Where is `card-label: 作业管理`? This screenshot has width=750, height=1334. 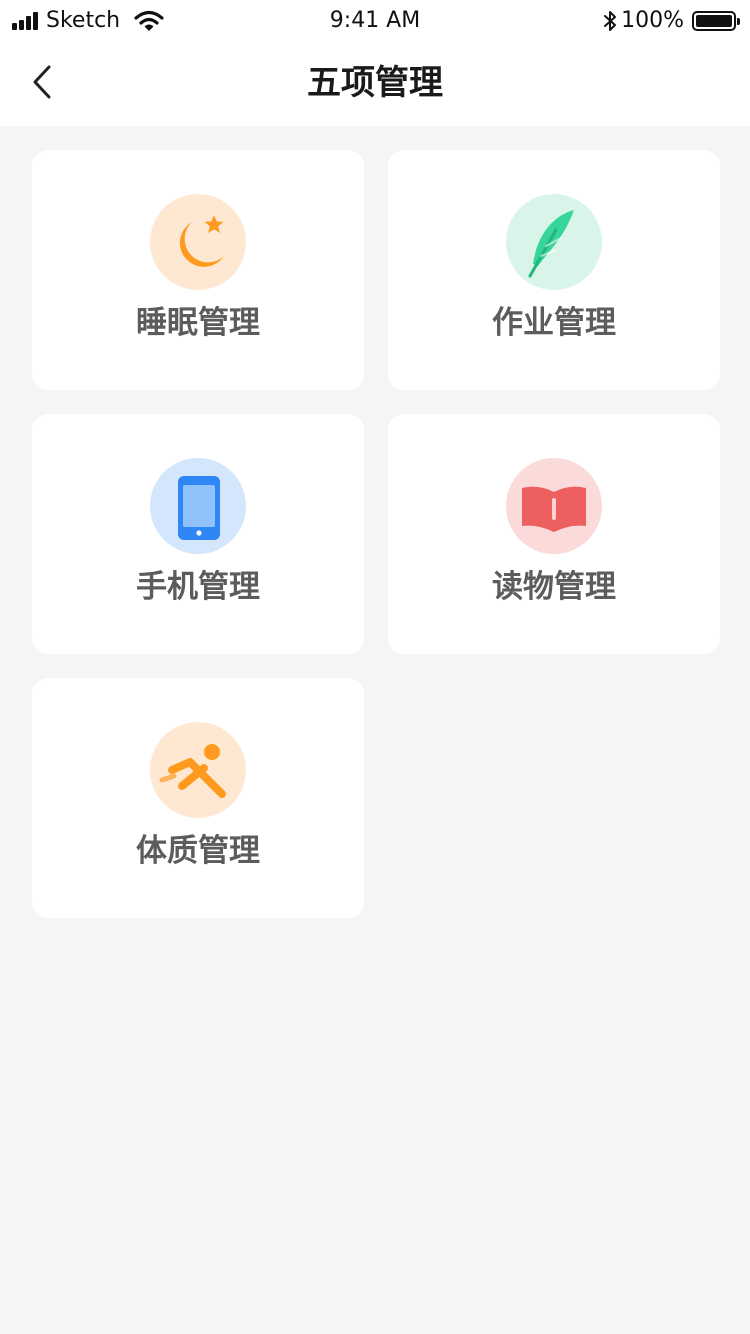
card-label: 作业管理 is located at coordinates (554, 323).